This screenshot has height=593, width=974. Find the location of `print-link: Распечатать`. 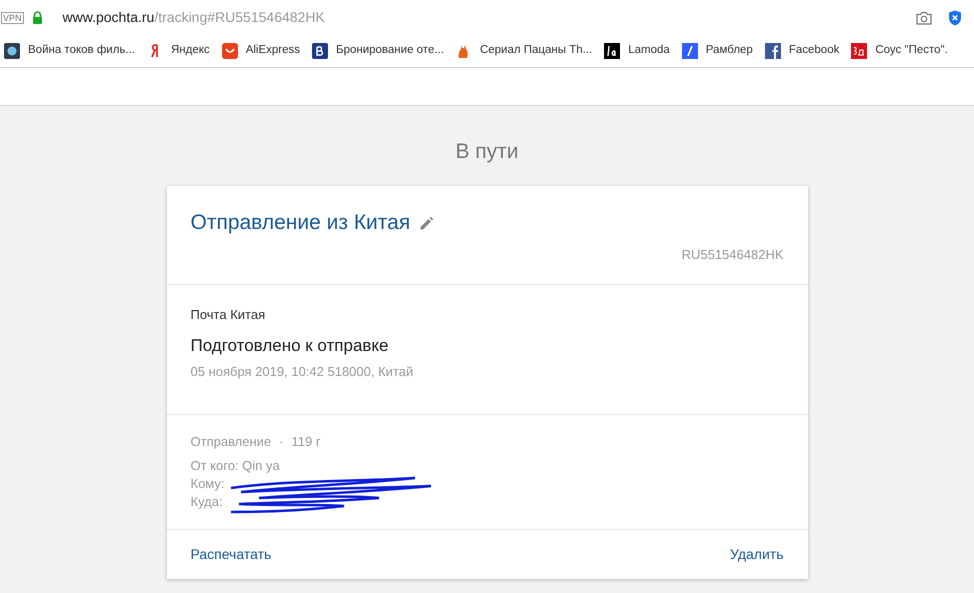

print-link: Распечатать is located at coordinates (231, 554).